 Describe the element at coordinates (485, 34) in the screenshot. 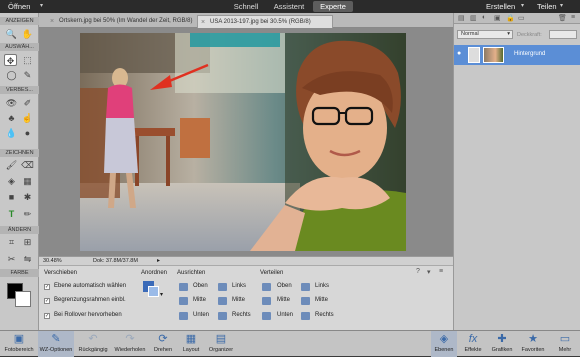

I see `blend-mode-select: Normal ▾` at that location.